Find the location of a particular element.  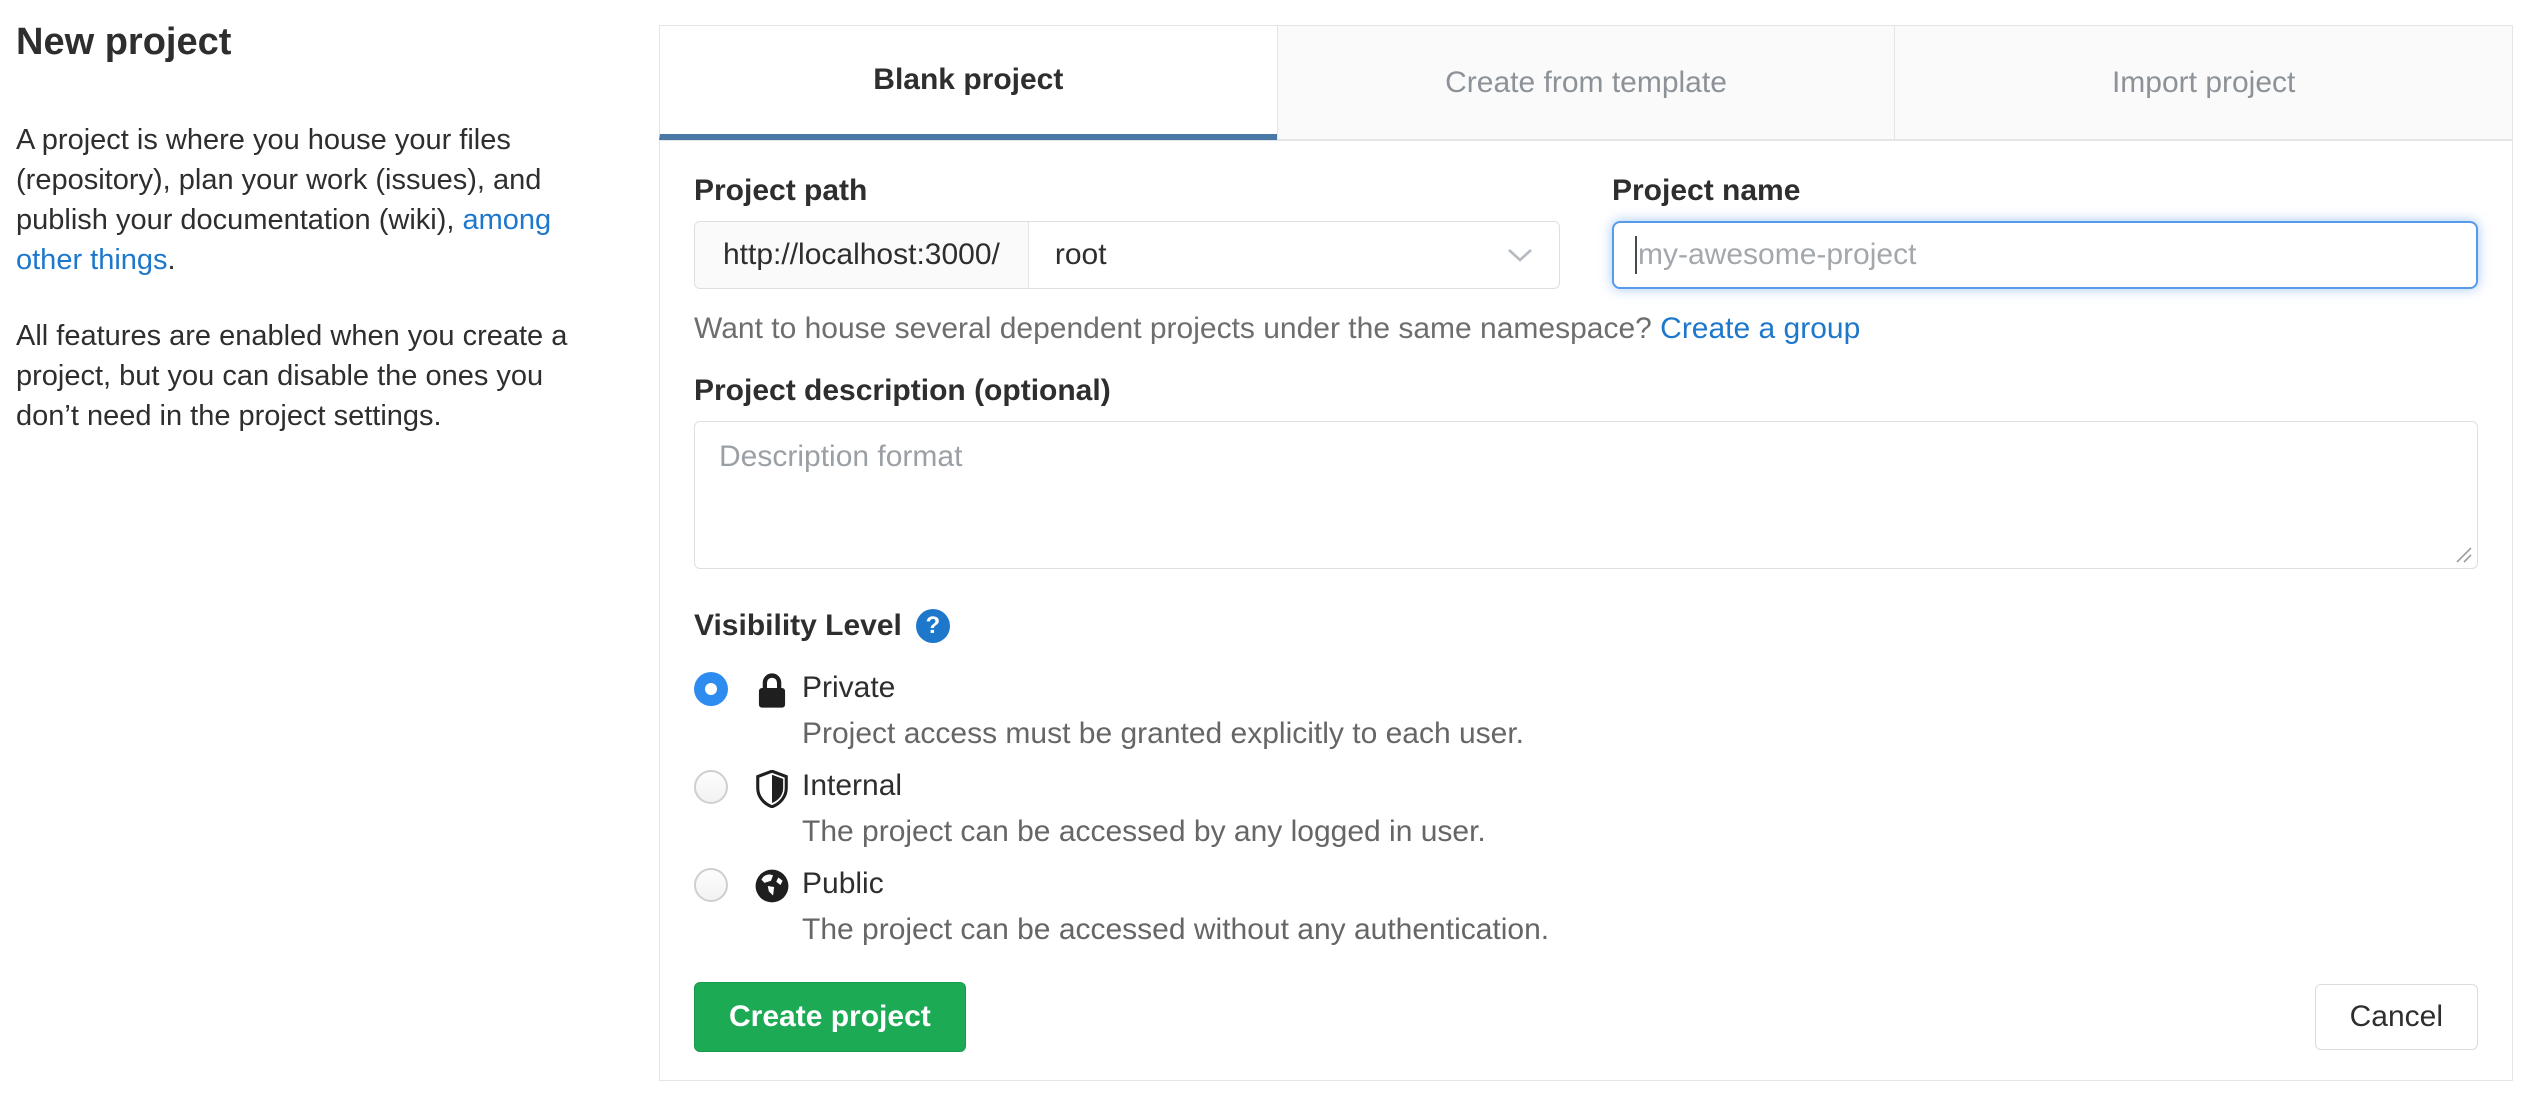

namespace-selected-value: root is located at coordinates (1080, 254).